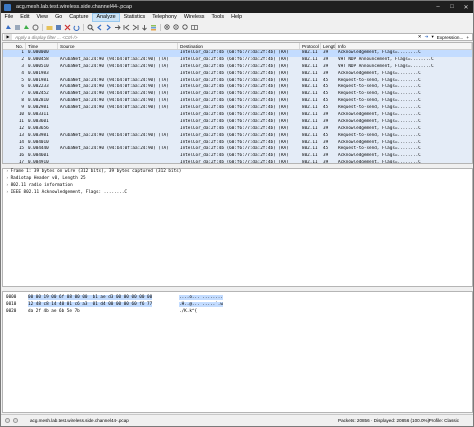 This screenshot has width=474, height=427. What do you see at coordinates (237, 179) in the screenshot?
I see `detail-row: › Radiotap Header v0, Length 25` at bounding box center [237, 179].